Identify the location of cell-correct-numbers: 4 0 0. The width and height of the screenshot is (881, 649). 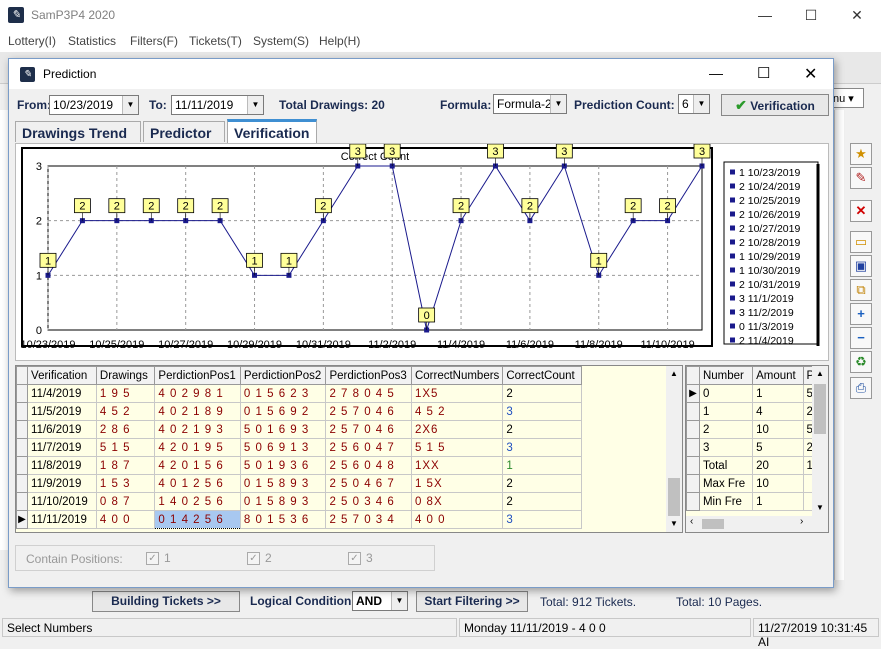
(457, 519).